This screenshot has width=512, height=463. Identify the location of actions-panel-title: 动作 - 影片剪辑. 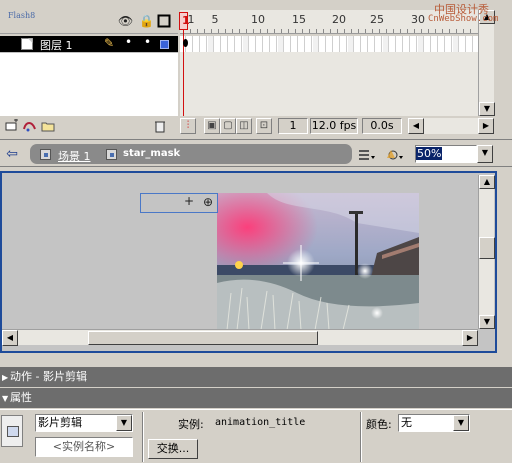
(48, 376).